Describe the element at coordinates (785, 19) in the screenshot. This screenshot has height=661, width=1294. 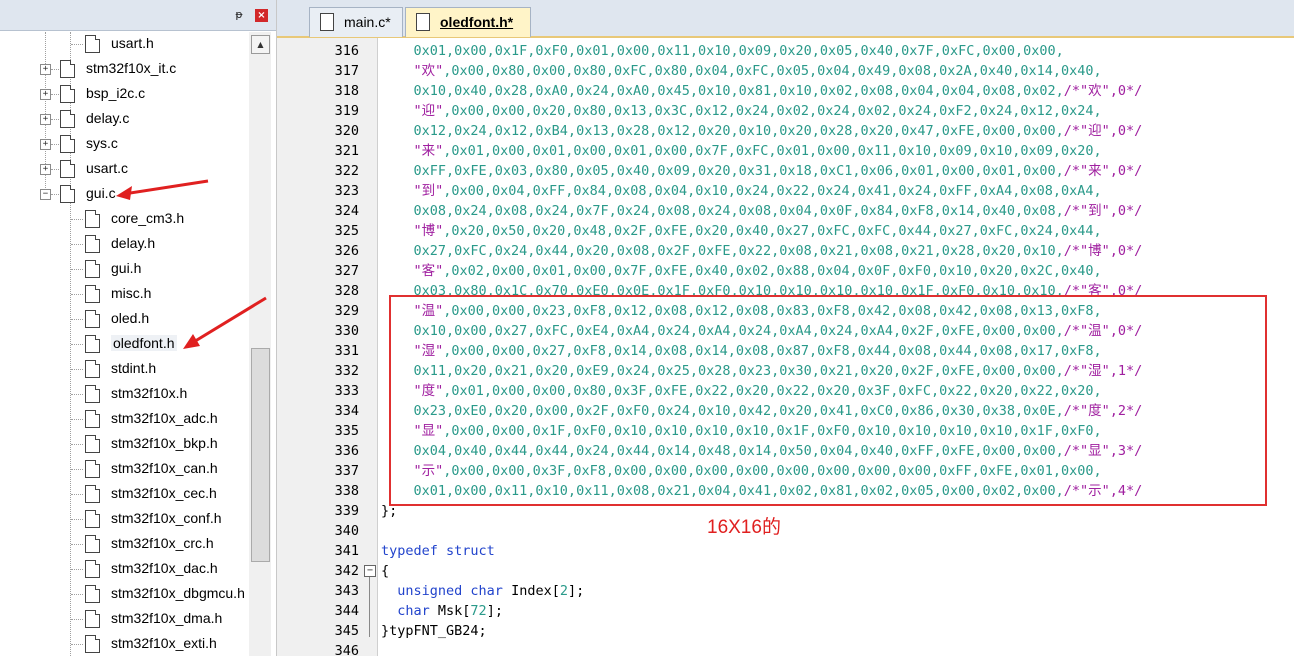
I see `editor-tabs: main.c* oledfont.h*` at that location.